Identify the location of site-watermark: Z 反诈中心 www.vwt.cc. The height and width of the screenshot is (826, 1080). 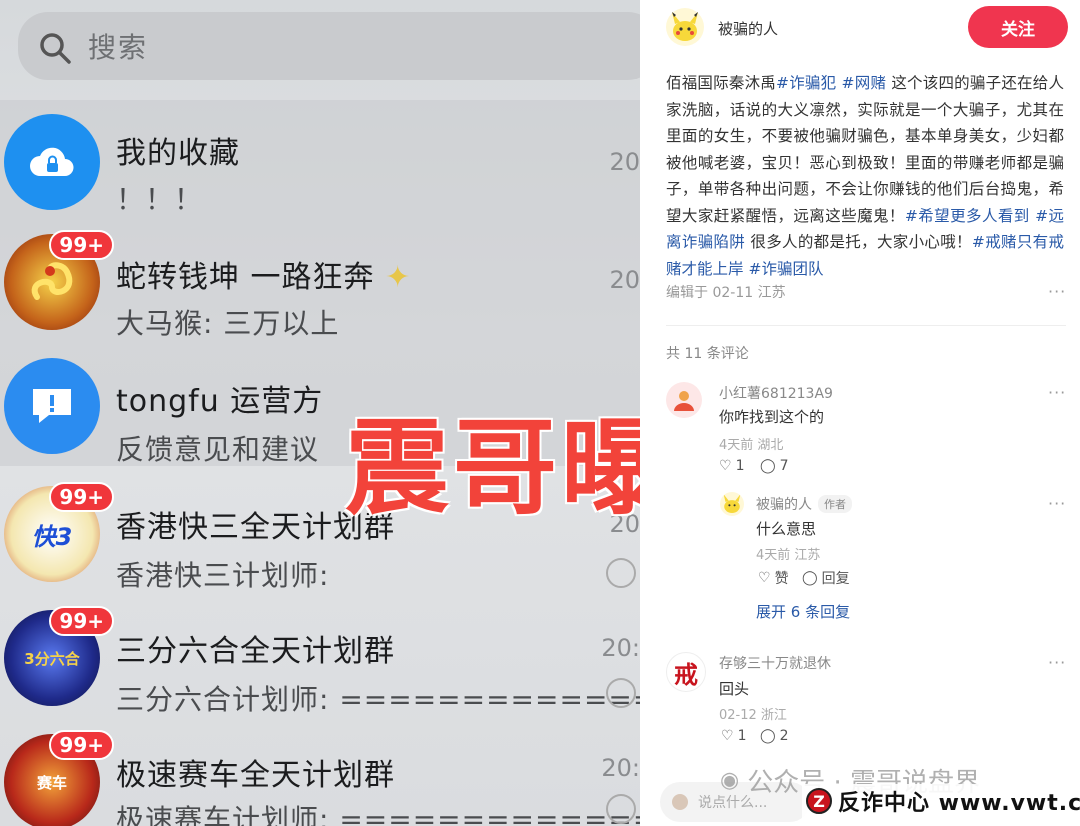
(941, 801).